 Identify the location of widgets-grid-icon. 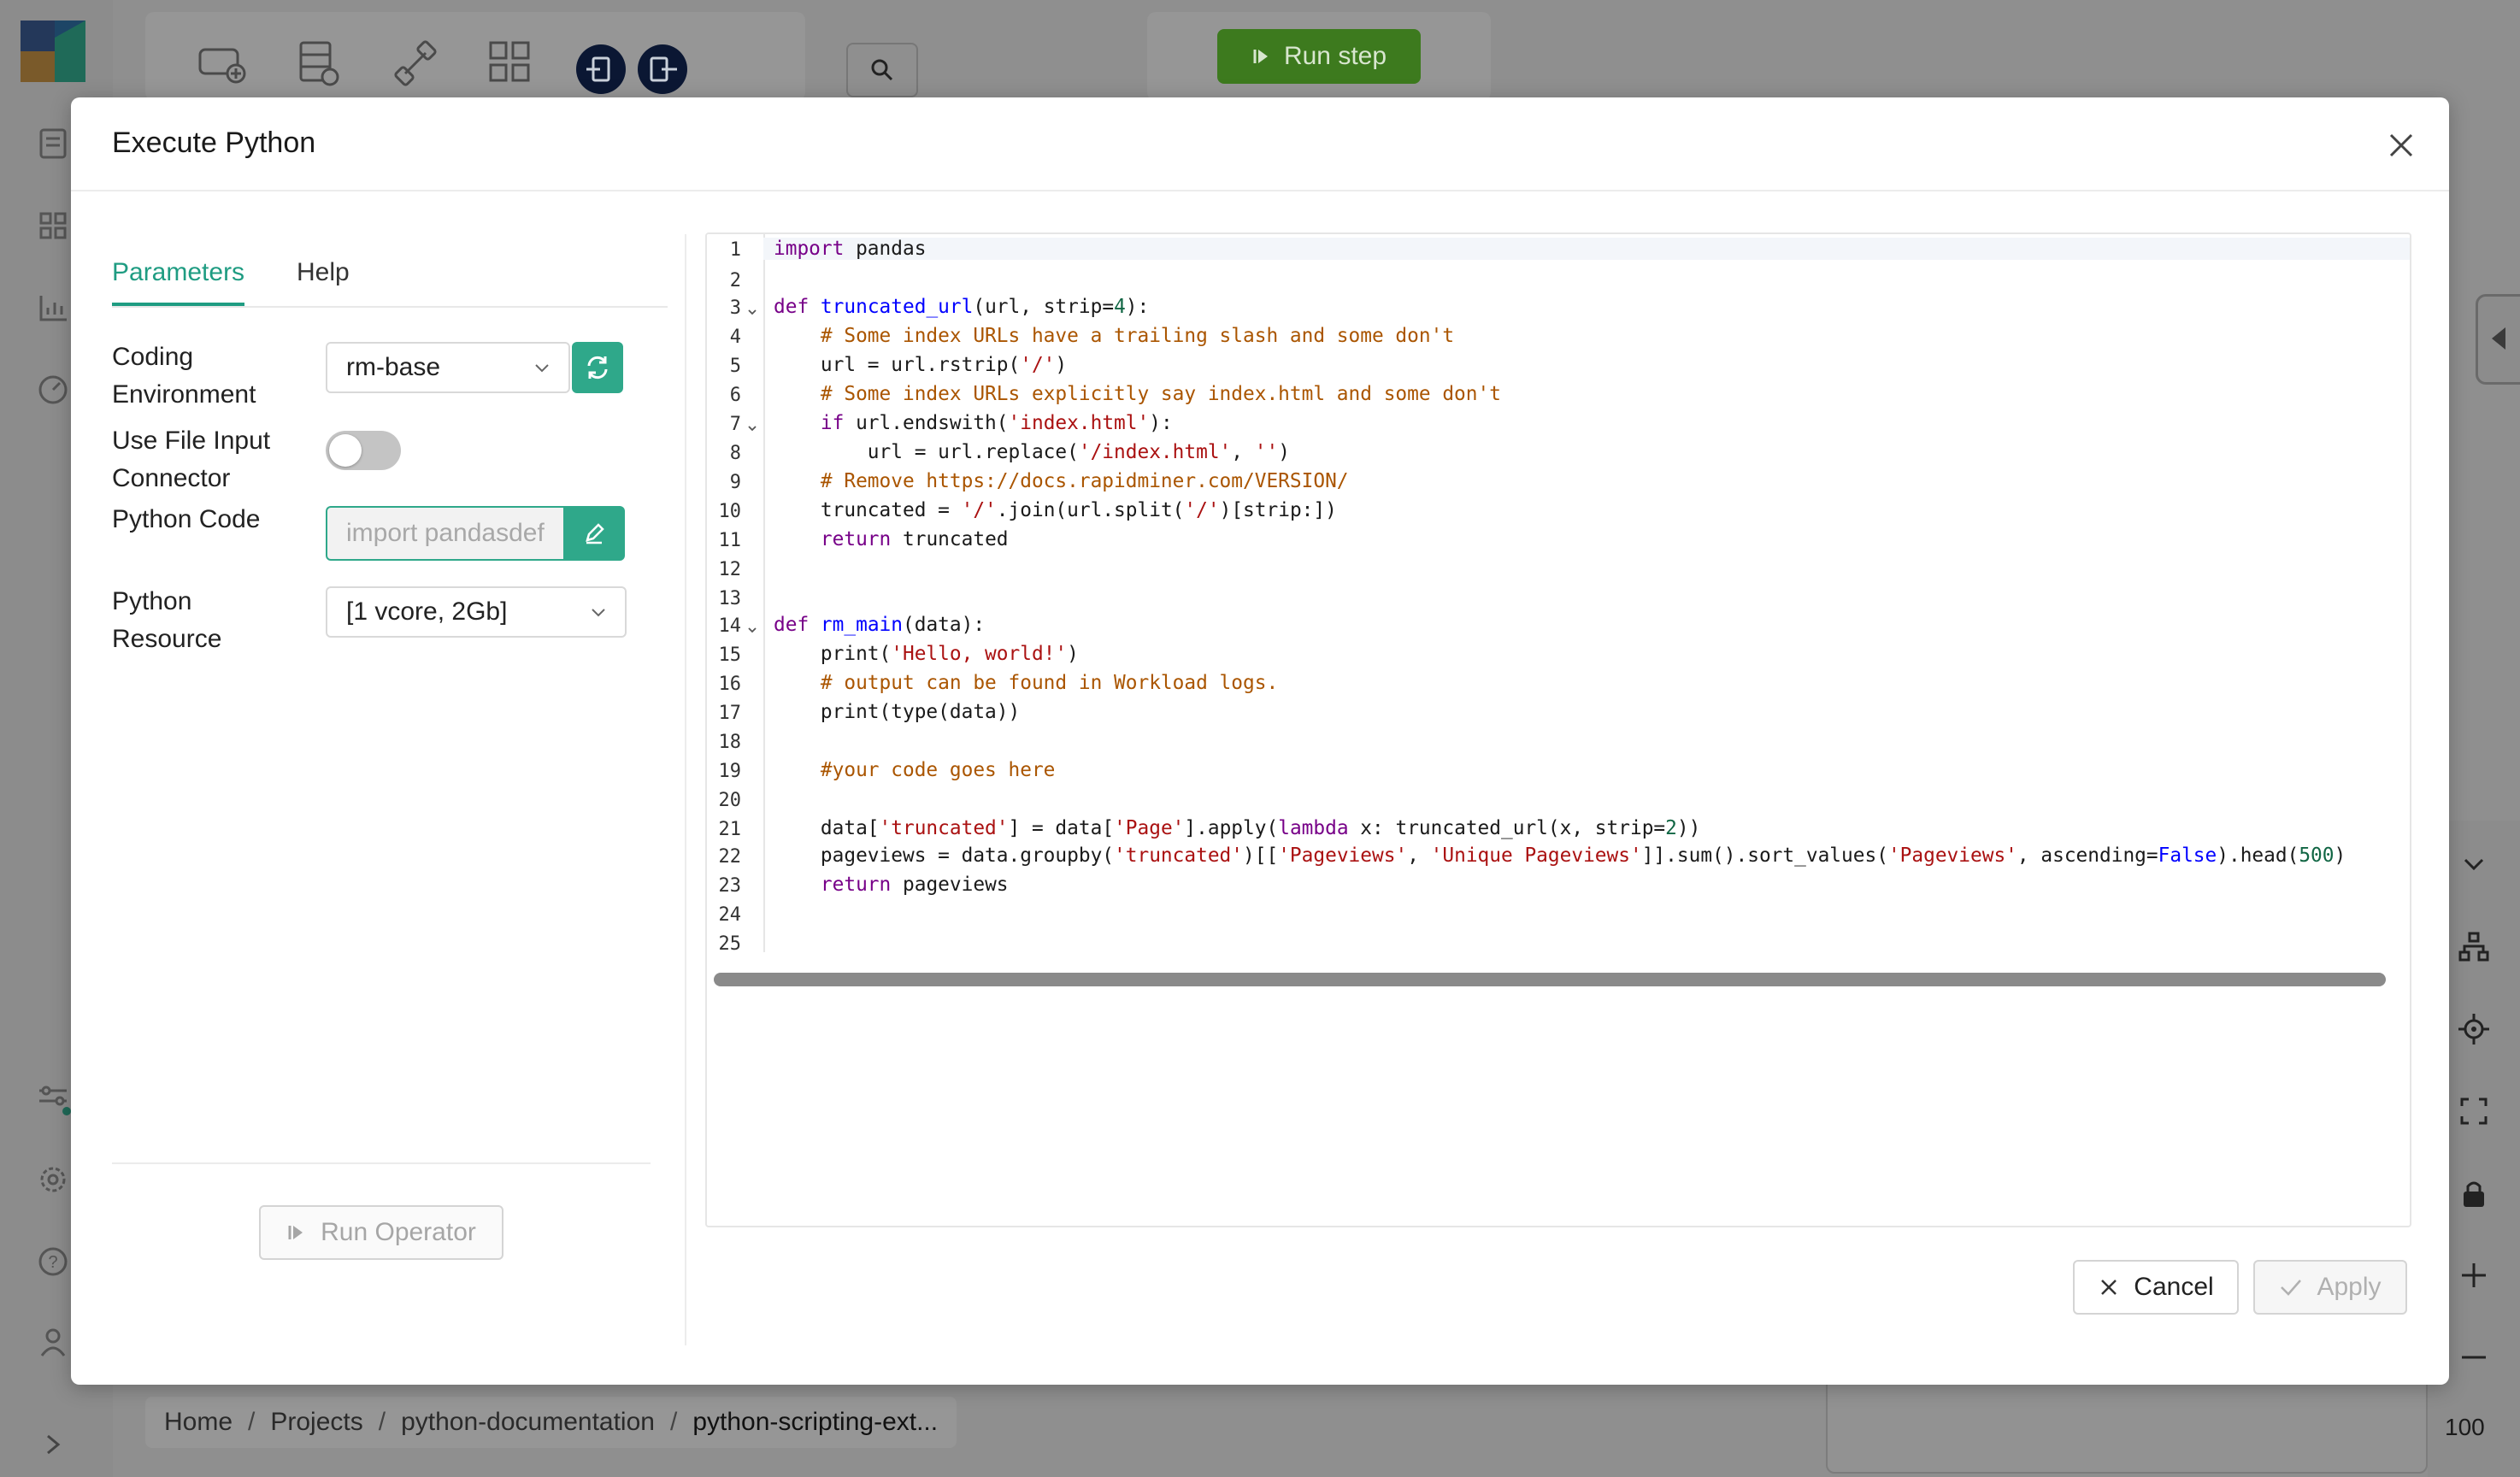
(511, 63).